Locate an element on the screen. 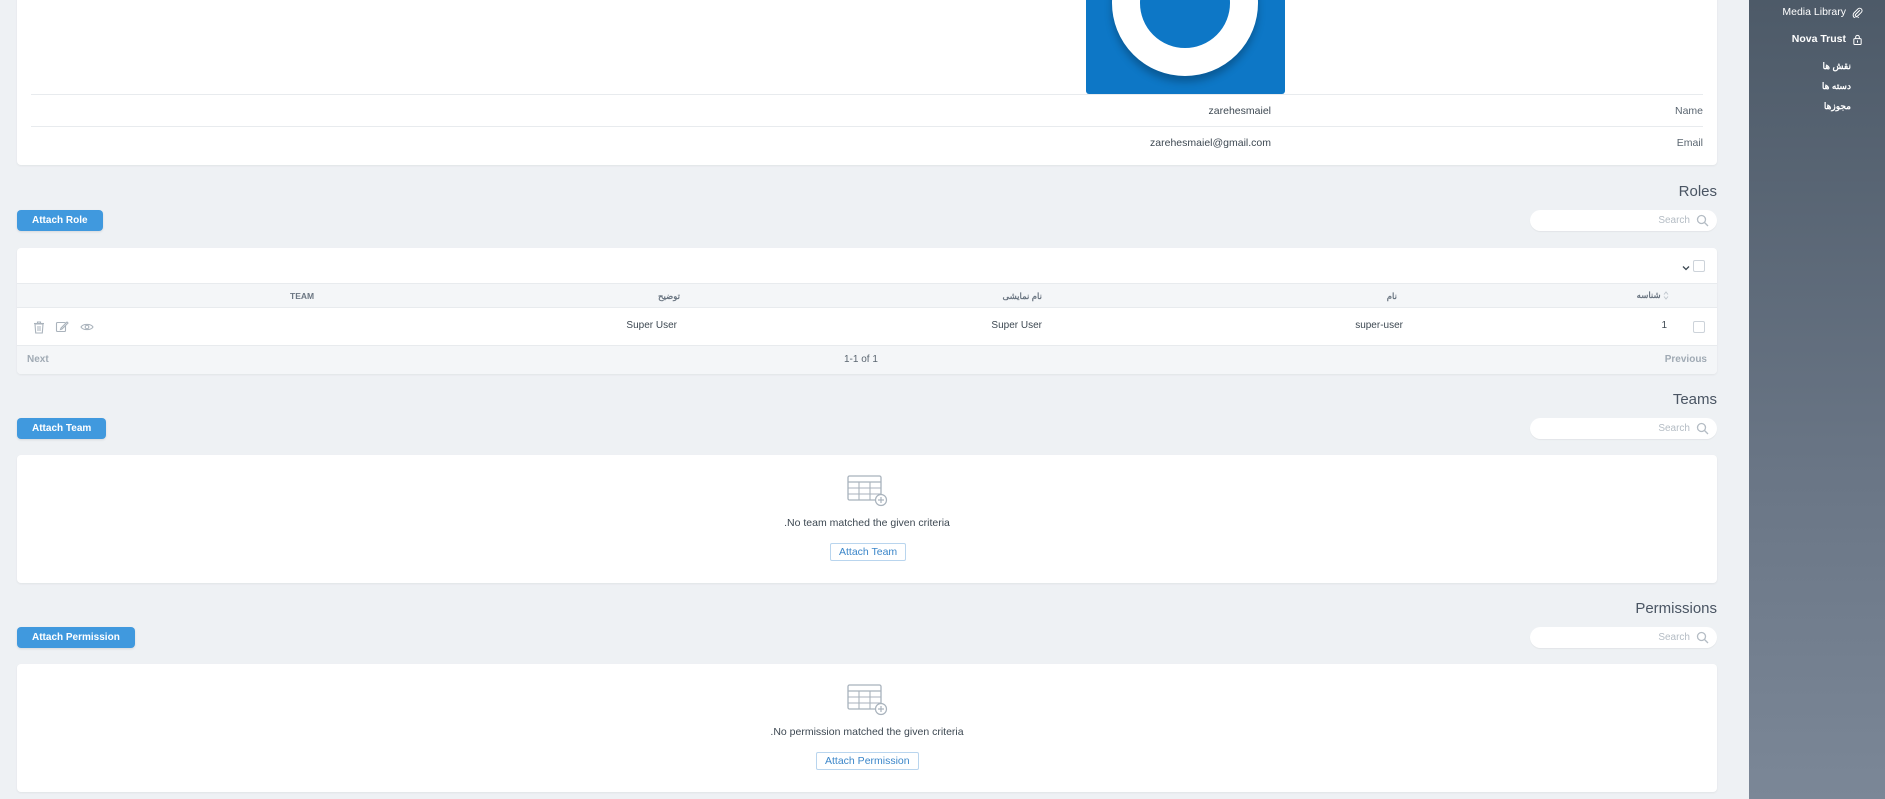  previous-button: Previous is located at coordinates (1686, 359).